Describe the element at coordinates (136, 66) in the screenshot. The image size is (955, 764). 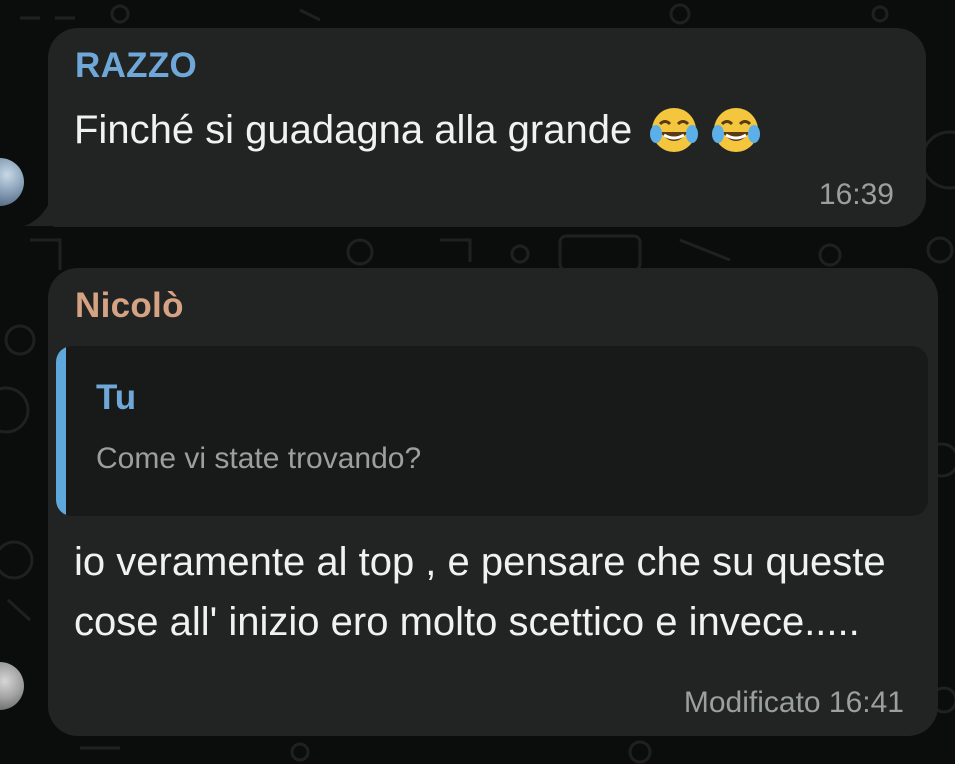
I see `message-sender-name: RAZZO` at that location.